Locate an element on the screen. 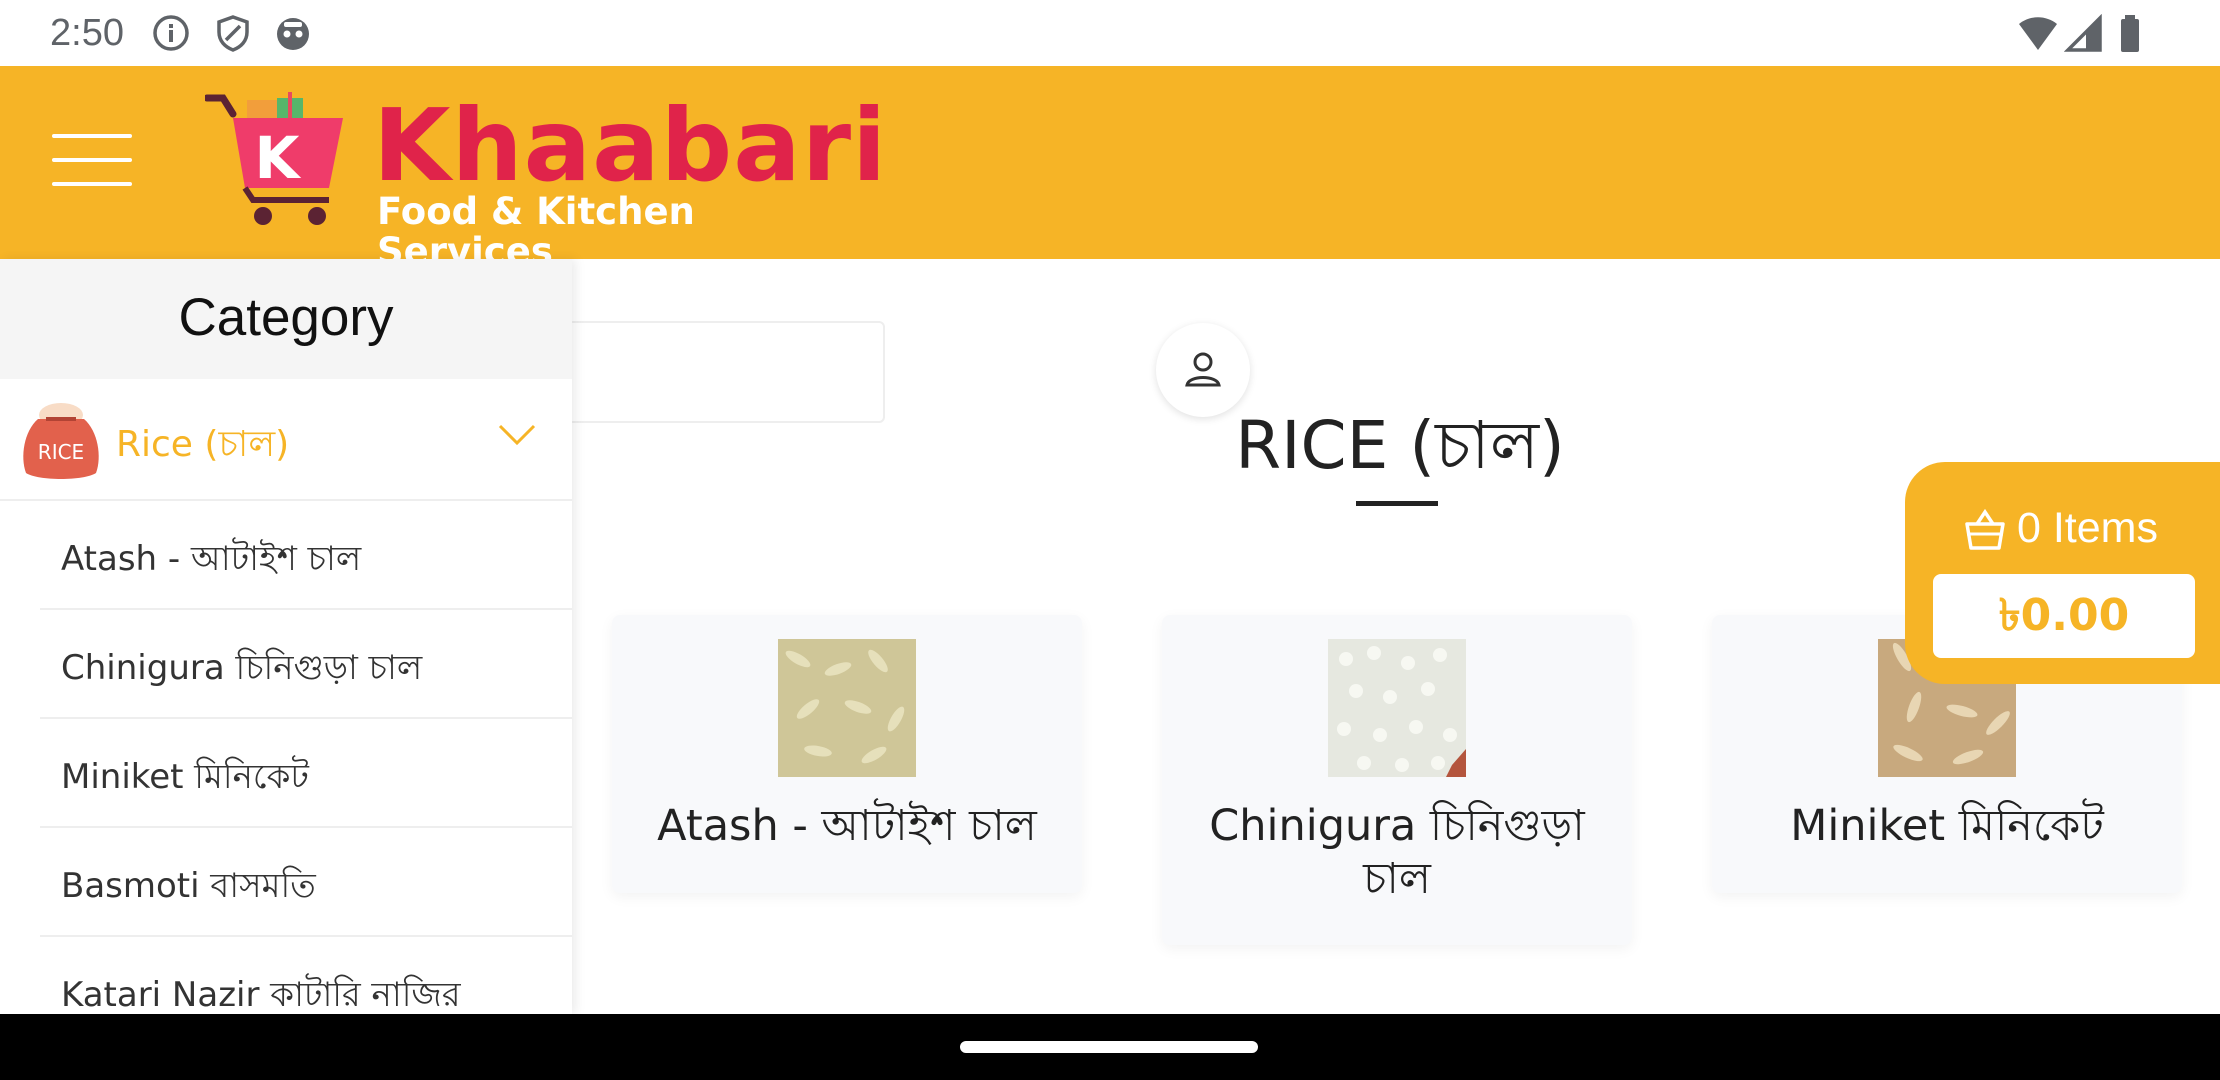  subcategory-item: Miniket মিনিকেট is located at coordinates (306, 773).